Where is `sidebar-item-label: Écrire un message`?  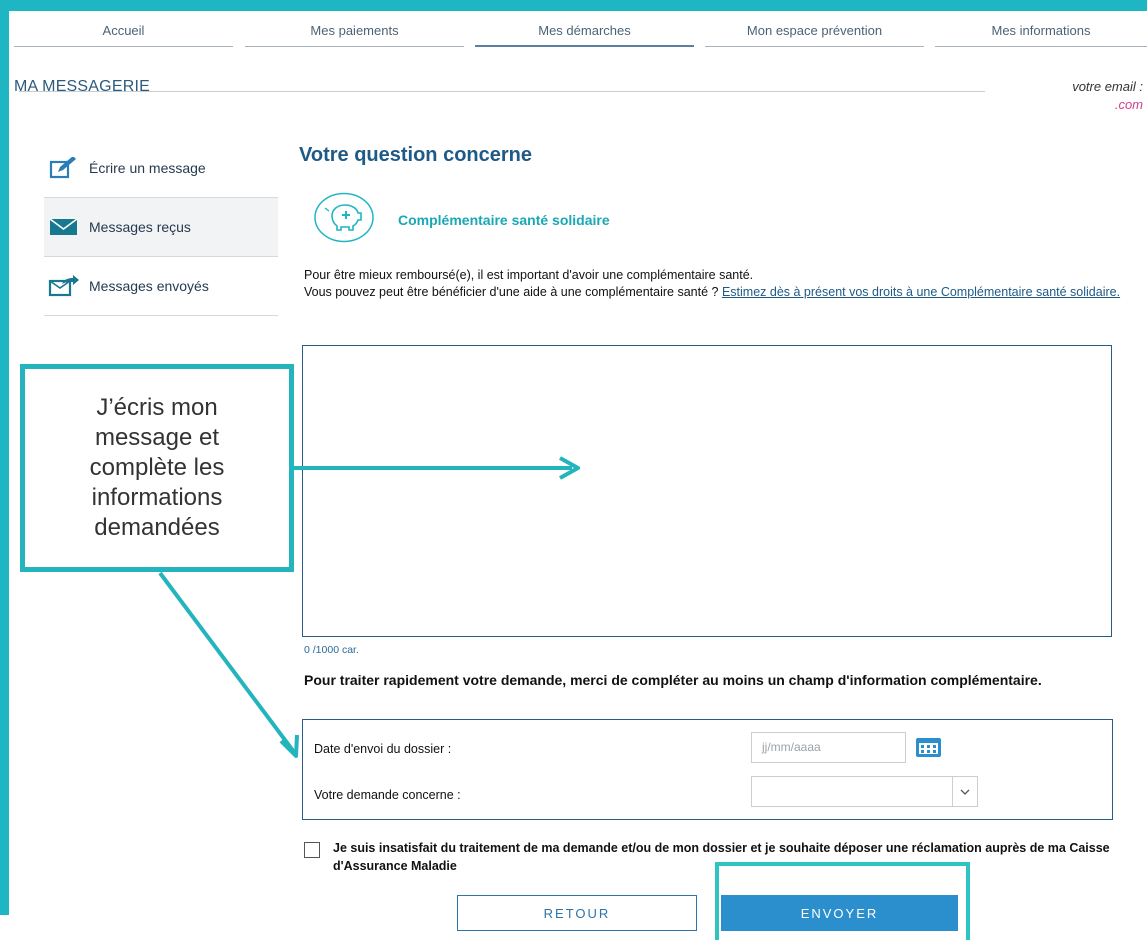
sidebar-item-label: Écrire un message is located at coordinates (147, 168).